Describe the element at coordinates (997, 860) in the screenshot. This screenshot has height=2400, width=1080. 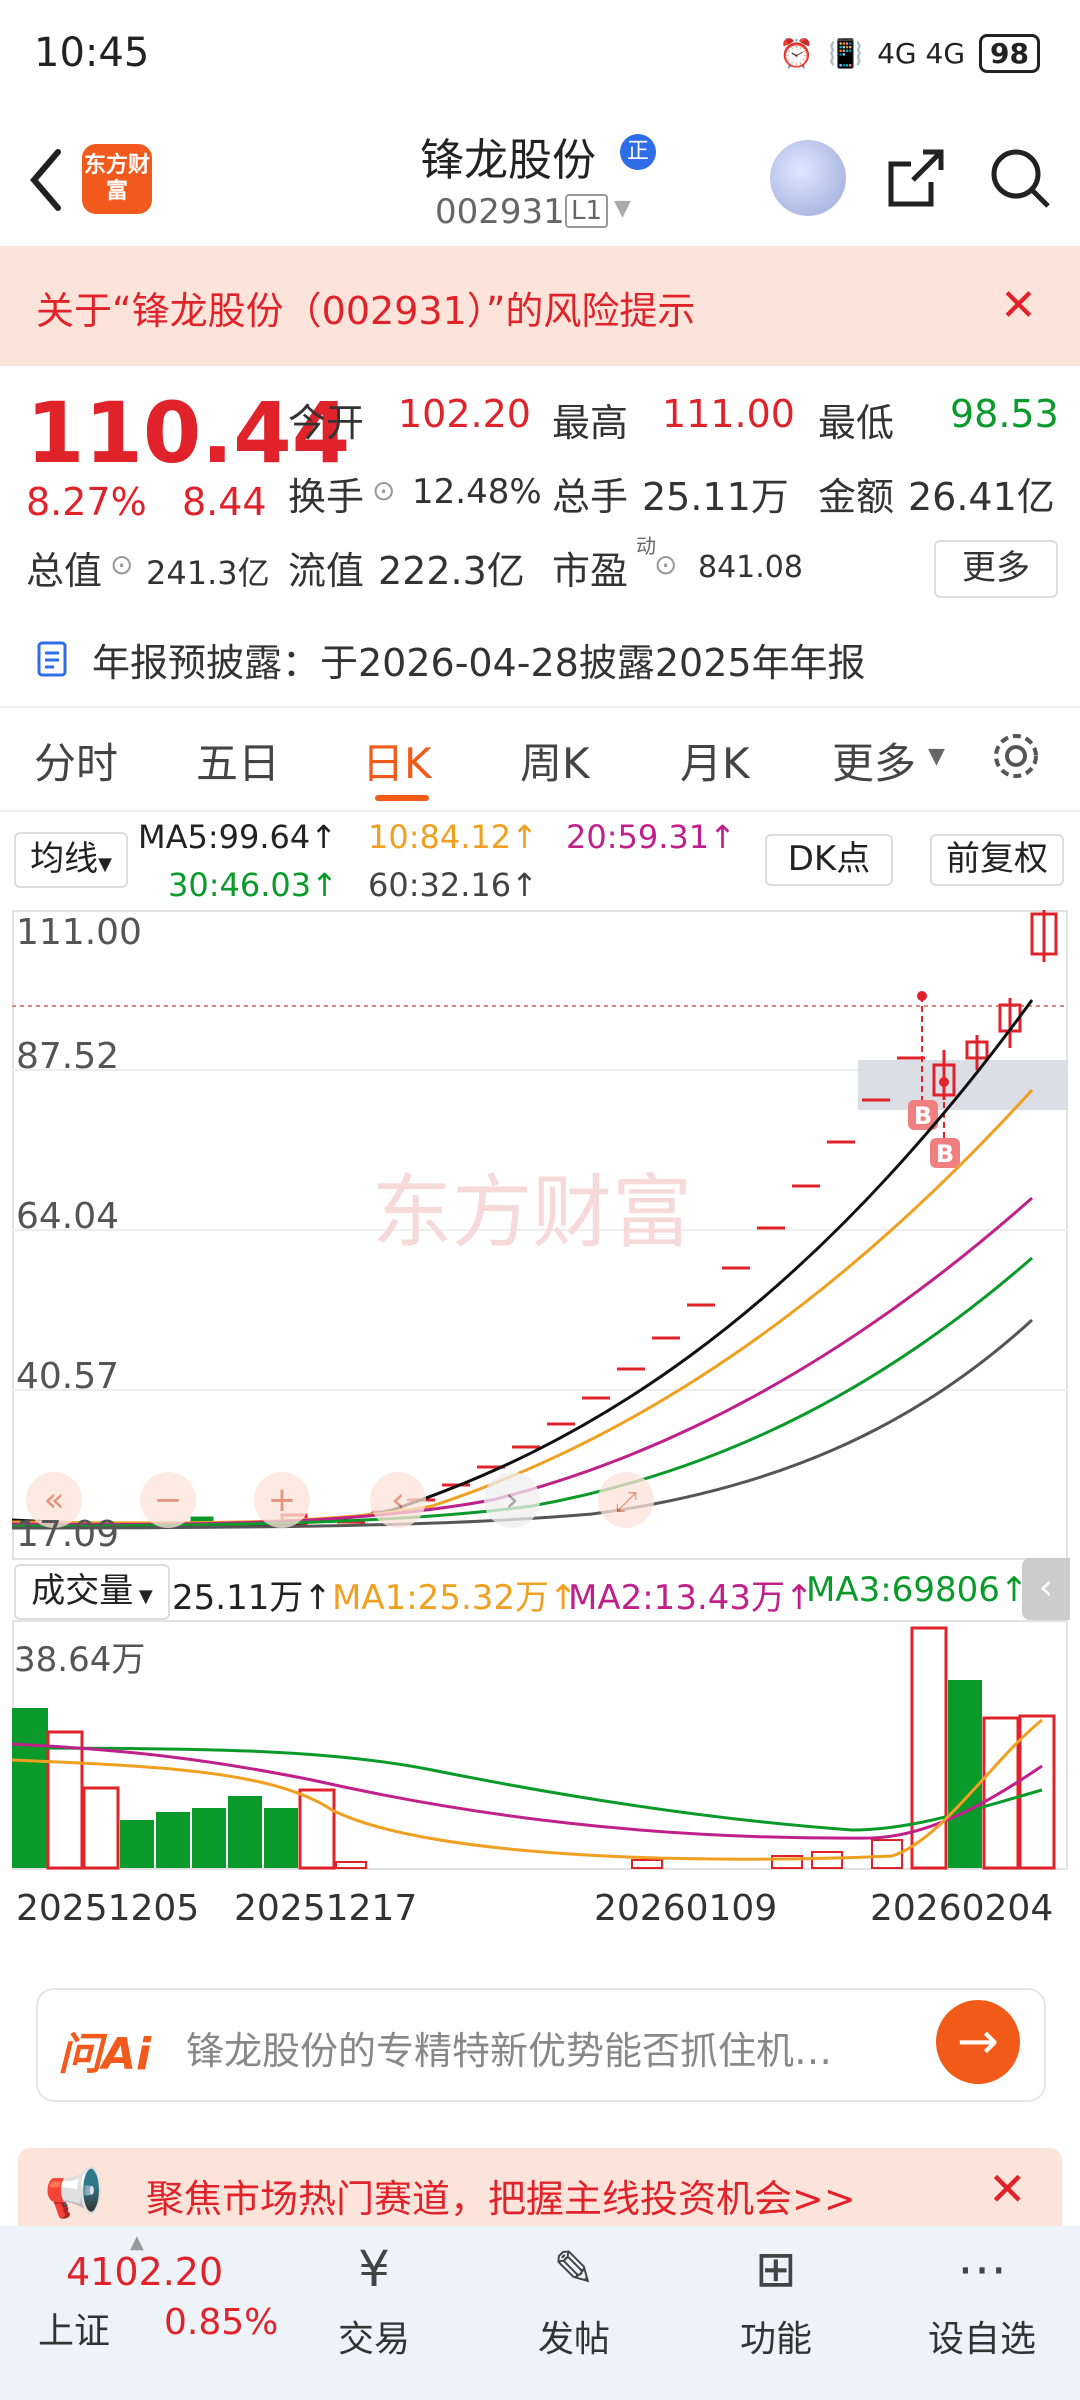
I see `adjust-button: 前复权` at that location.